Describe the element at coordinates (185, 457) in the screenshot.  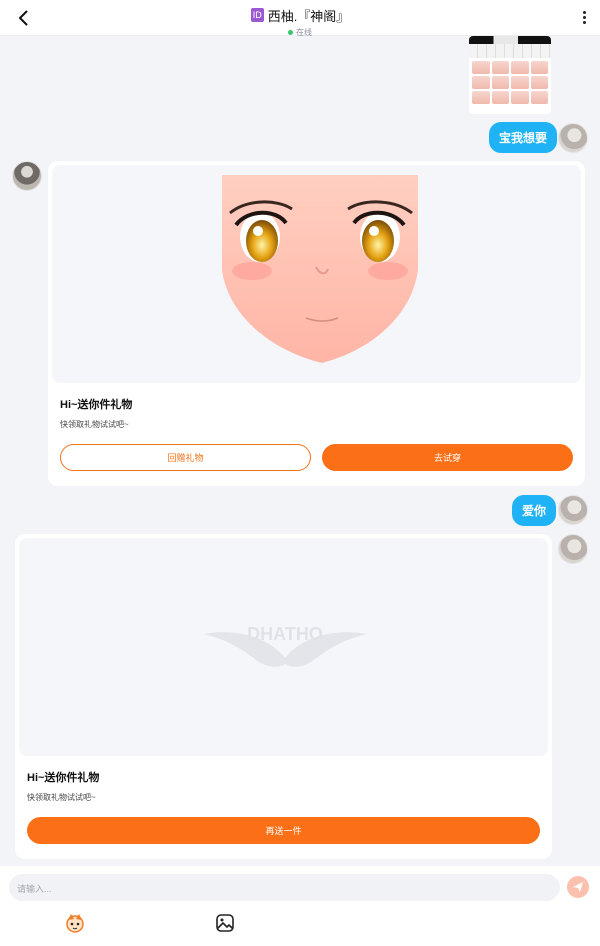
I see `return-gift-button: 回赠礼物` at that location.